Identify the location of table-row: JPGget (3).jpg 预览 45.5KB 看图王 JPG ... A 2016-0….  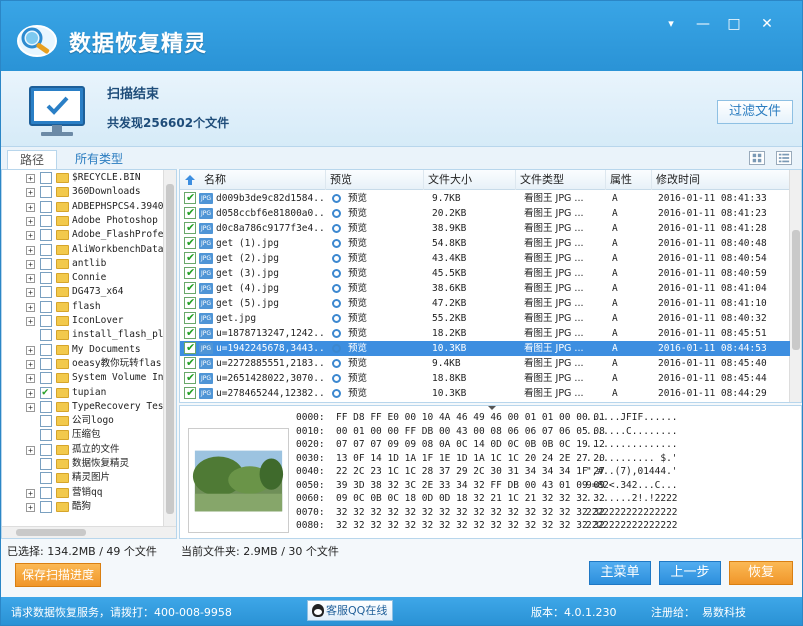
(485, 273).